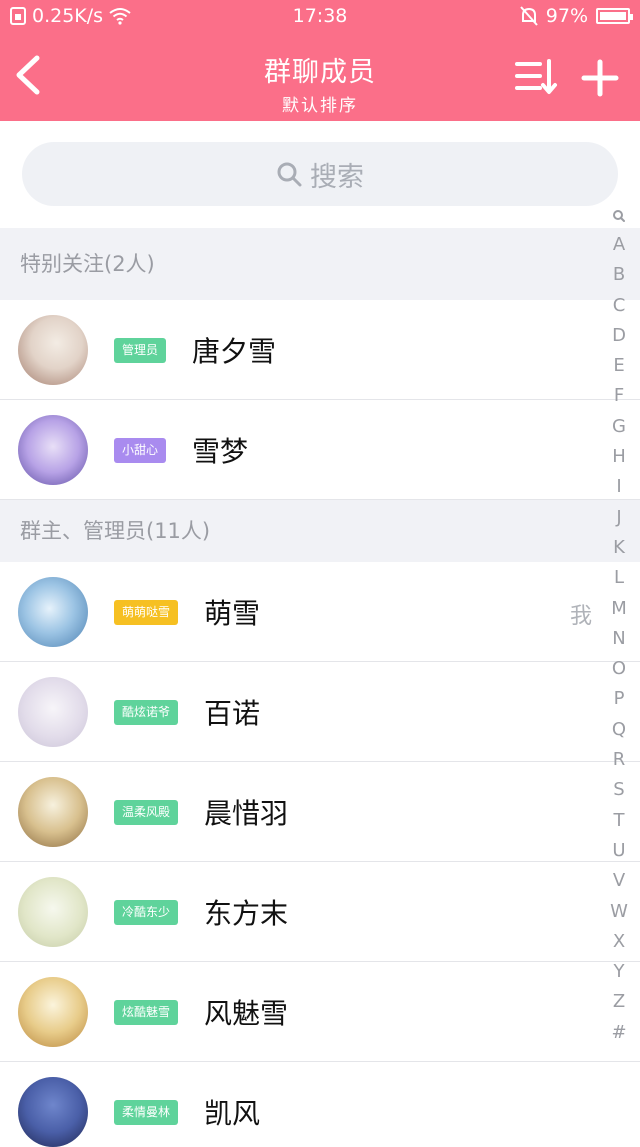 This screenshot has width=640, height=1147. What do you see at coordinates (146, 1112) in the screenshot?
I see `member-title-badge: 柔情曼林` at bounding box center [146, 1112].